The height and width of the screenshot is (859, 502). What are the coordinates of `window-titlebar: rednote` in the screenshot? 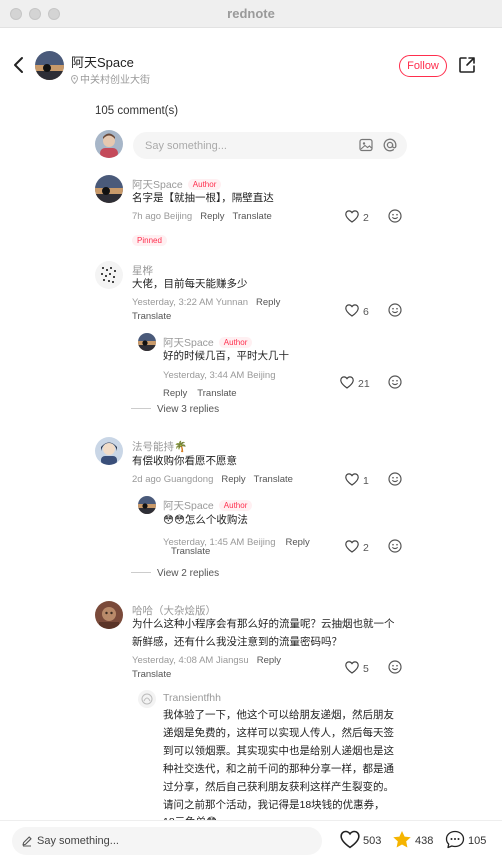 It's located at (251, 14).